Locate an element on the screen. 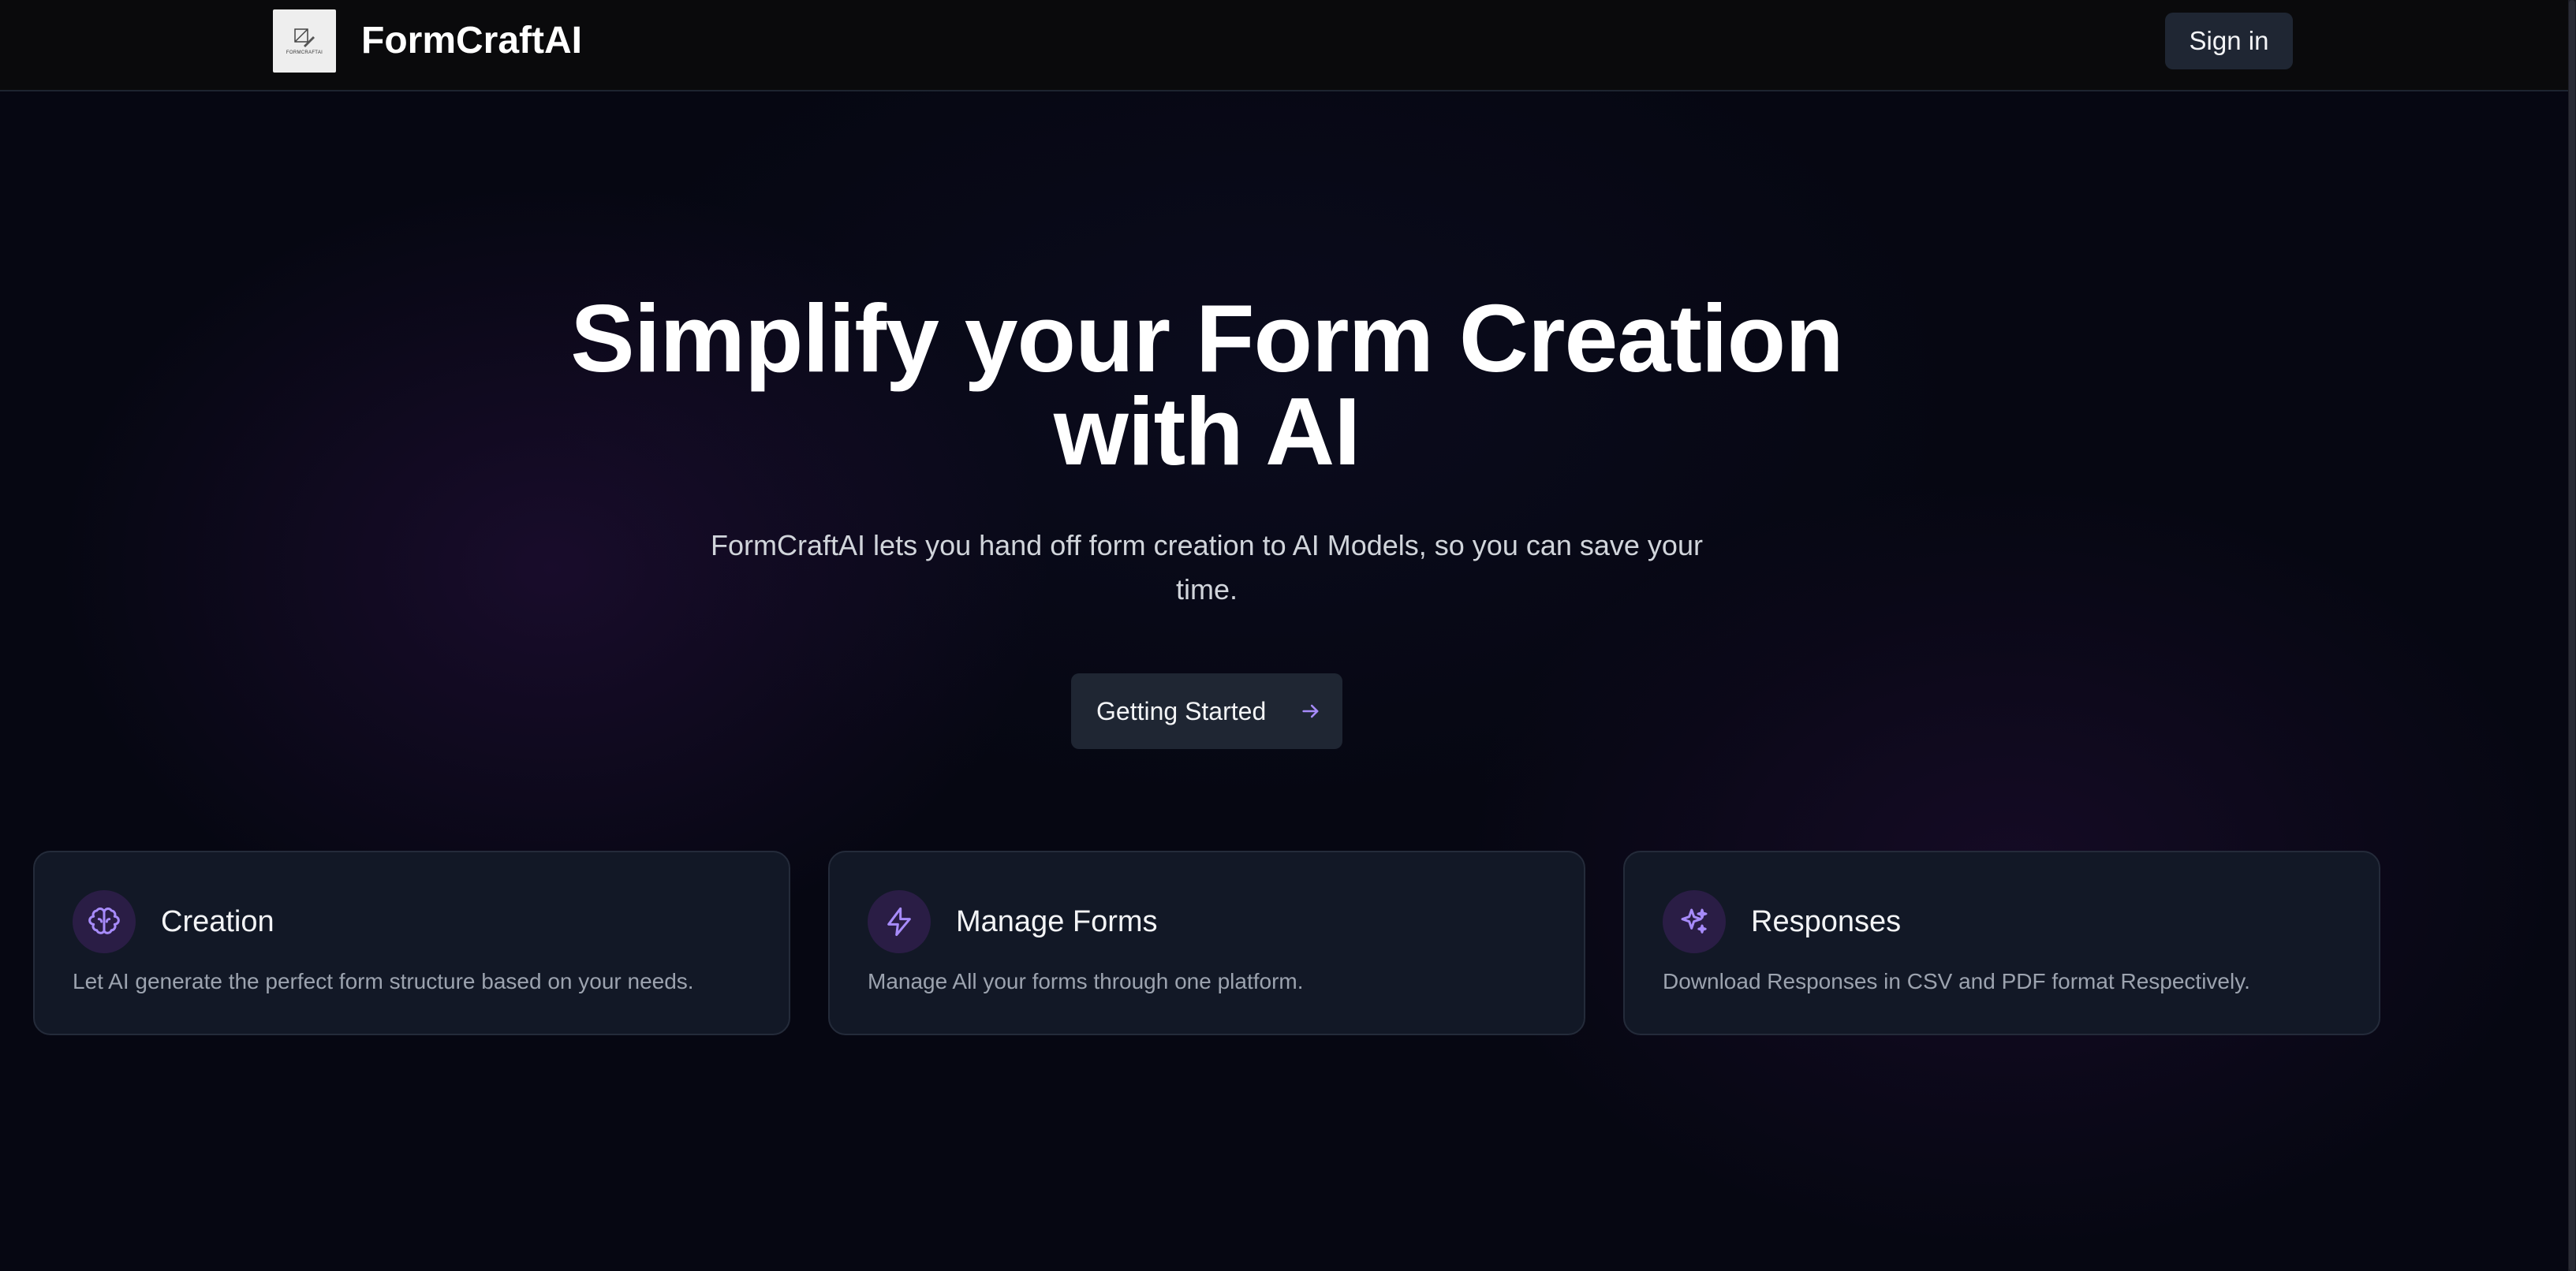 This screenshot has width=2576, height=1271. hero-title: Simplify your Form Creation with AI is located at coordinates (1206, 384).